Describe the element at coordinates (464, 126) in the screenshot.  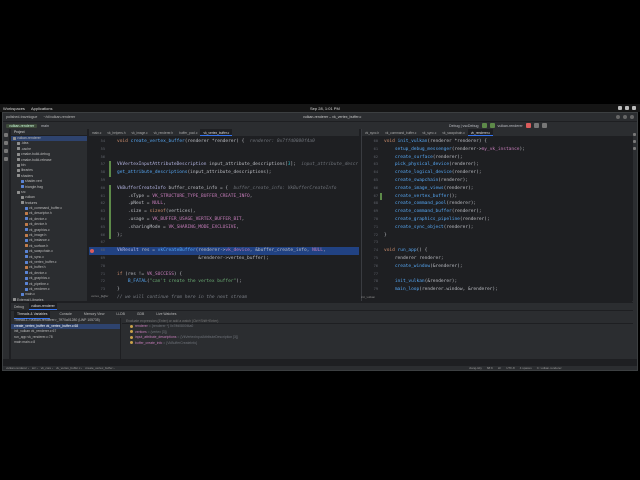
I see `build-config-selector: Debug | vscDebug` at that location.